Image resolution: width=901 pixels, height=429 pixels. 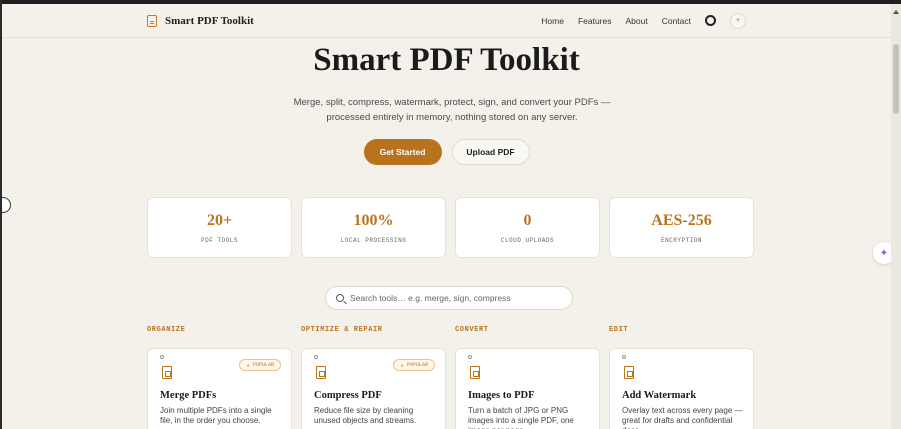 What do you see at coordinates (896, 79) in the screenshot?
I see `scrollbar-thumb` at bounding box center [896, 79].